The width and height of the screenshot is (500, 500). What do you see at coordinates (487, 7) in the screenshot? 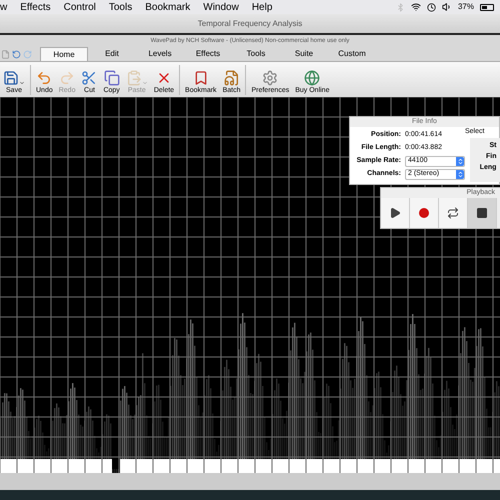
I see `battery-icon` at bounding box center [487, 7].